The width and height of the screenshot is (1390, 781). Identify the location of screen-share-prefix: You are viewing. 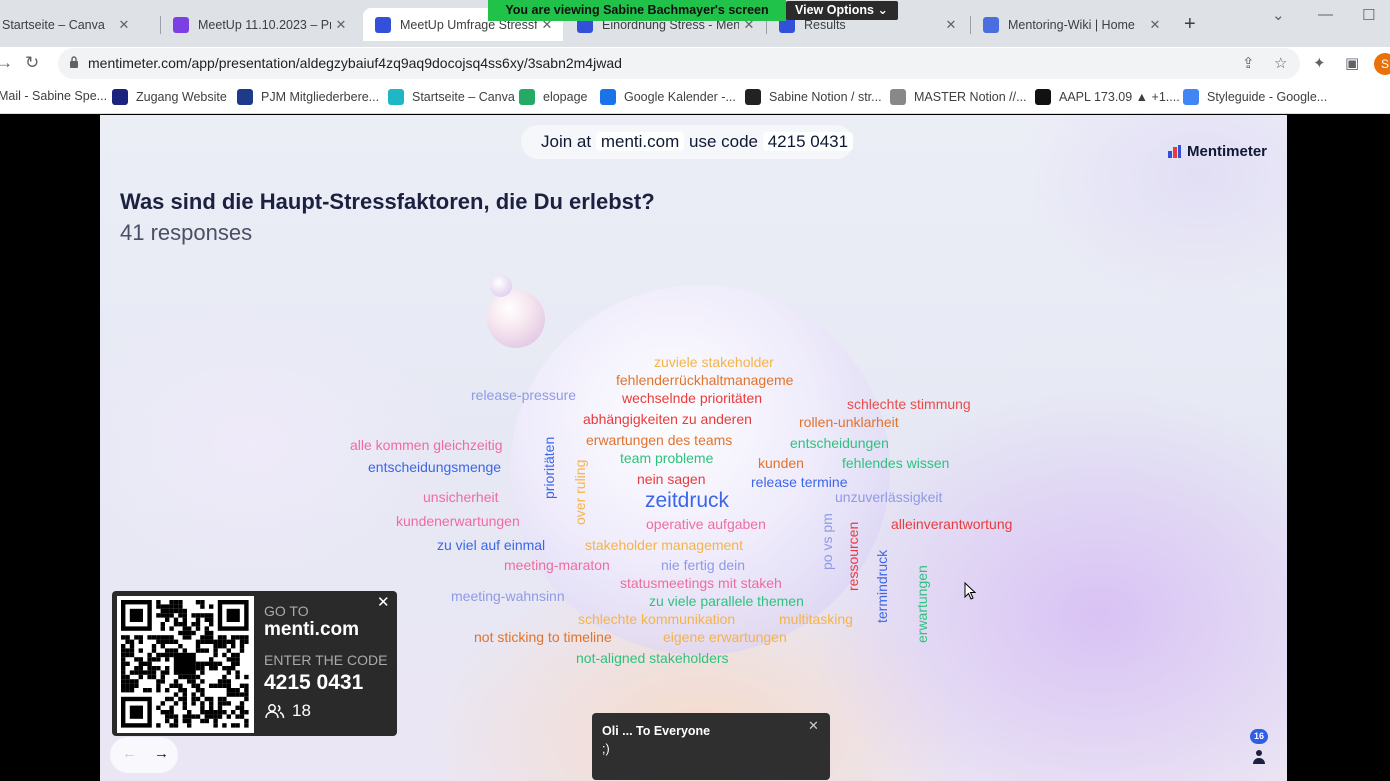
(552, 10).